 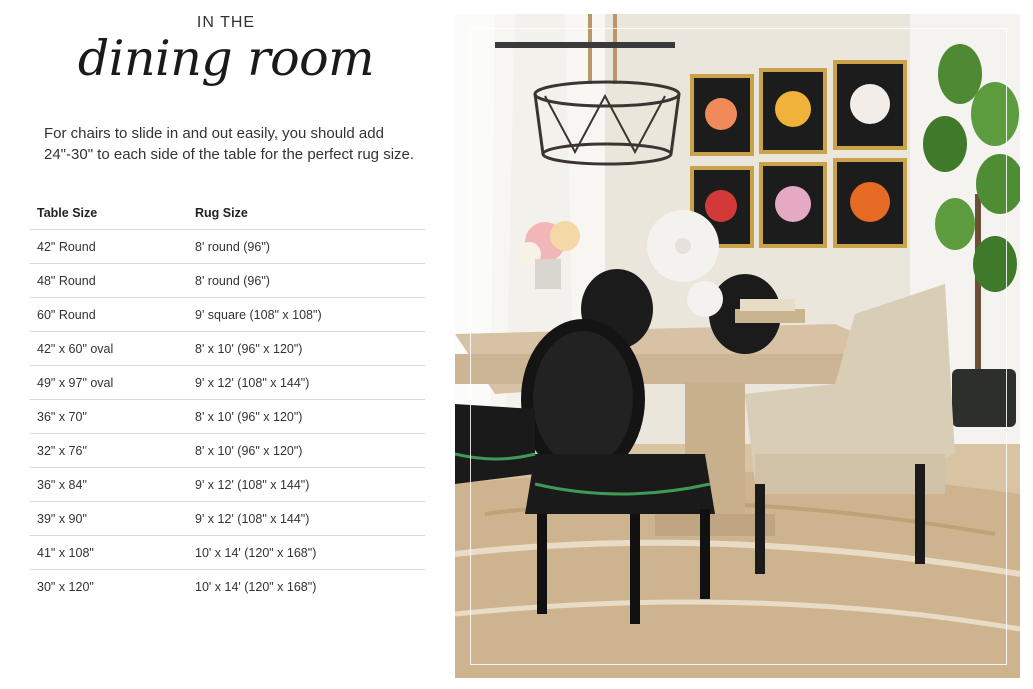 I want to click on table-row: 41" x 108" 10' x 14' (120" x 168"), so click(x=227, y=553).